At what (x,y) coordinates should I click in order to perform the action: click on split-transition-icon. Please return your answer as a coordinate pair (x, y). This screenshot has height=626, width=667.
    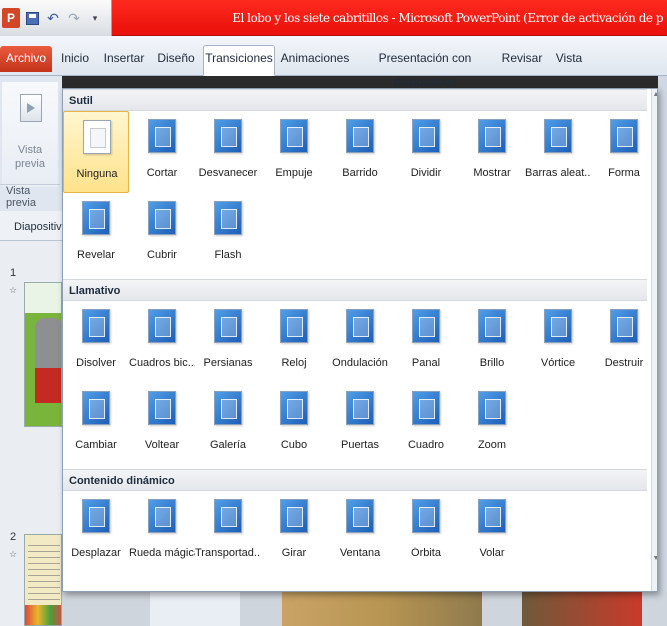
    Looking at the image, I should click on (426, 136).